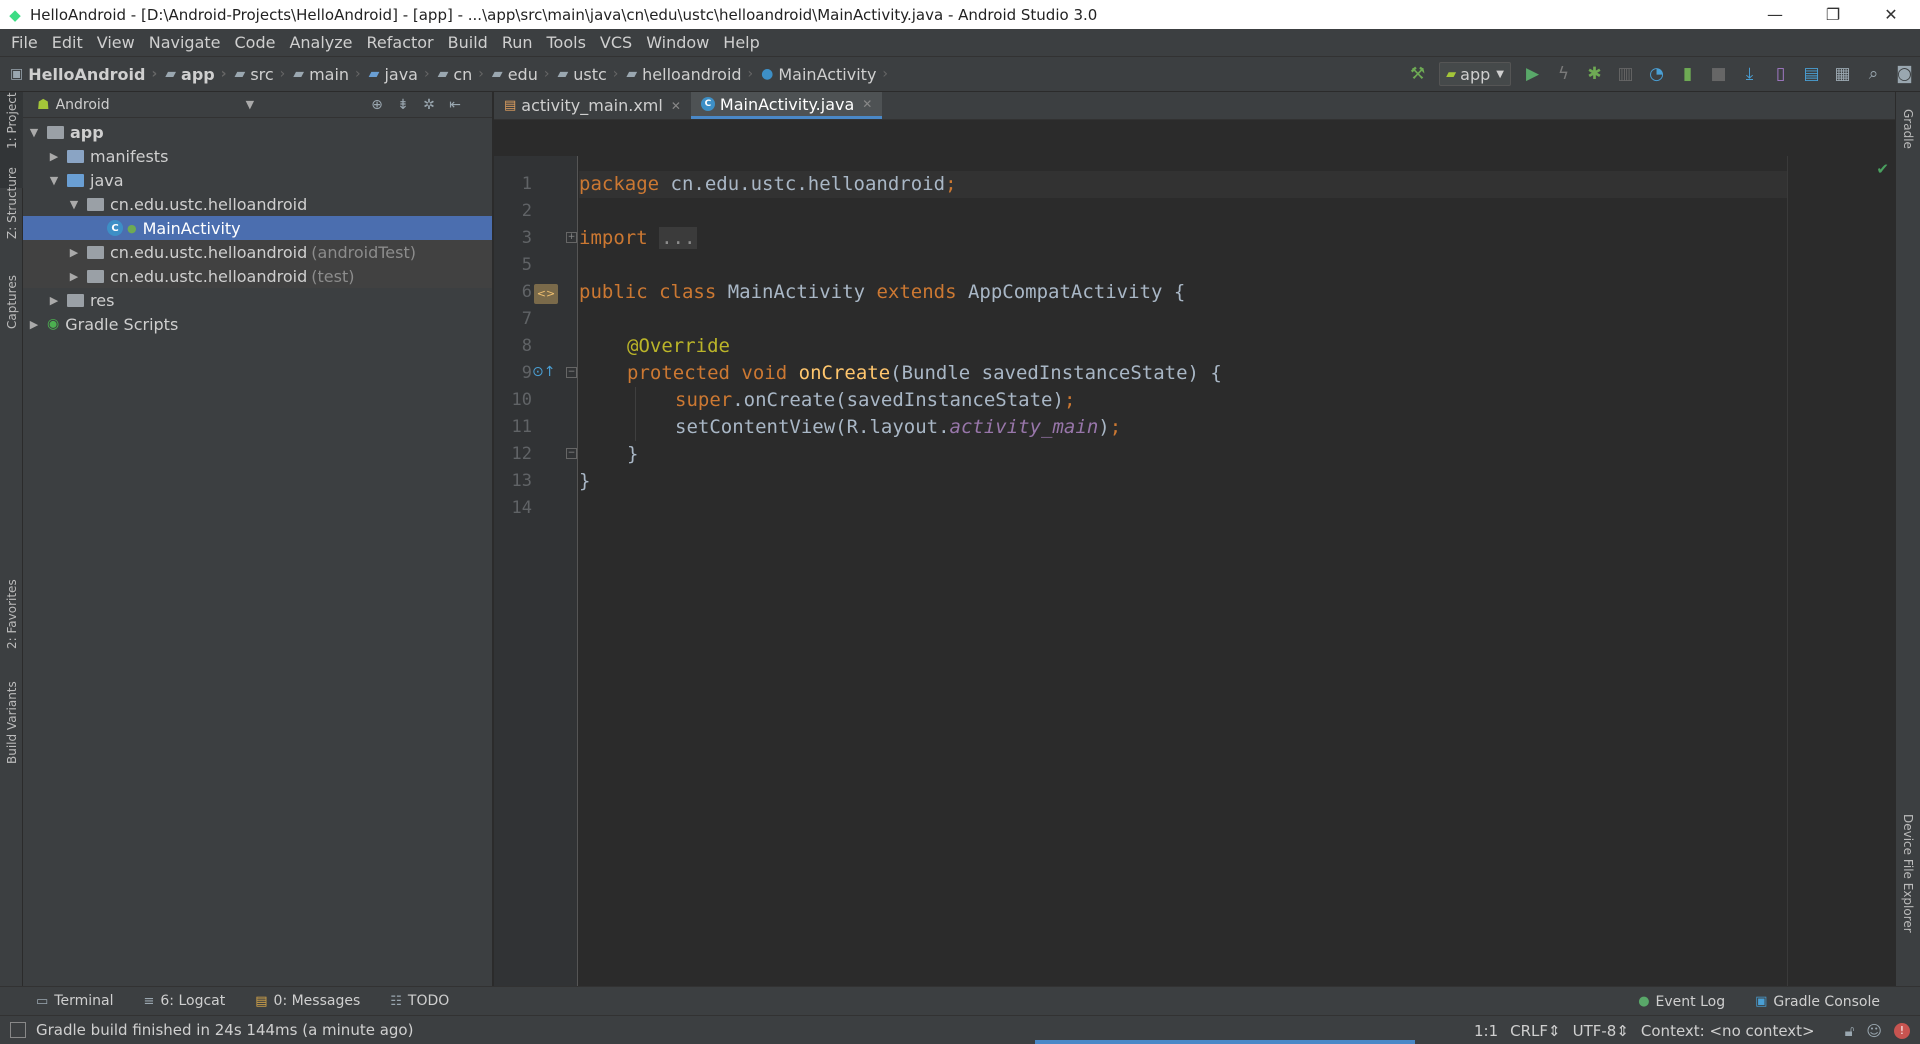 This screenshot has height=1044, width=1920. What do you see at coordinates (591, 74) in the screenshot?
I see `crumb-ustc: ▰ ustc ›` at bounding box center [591, 74].